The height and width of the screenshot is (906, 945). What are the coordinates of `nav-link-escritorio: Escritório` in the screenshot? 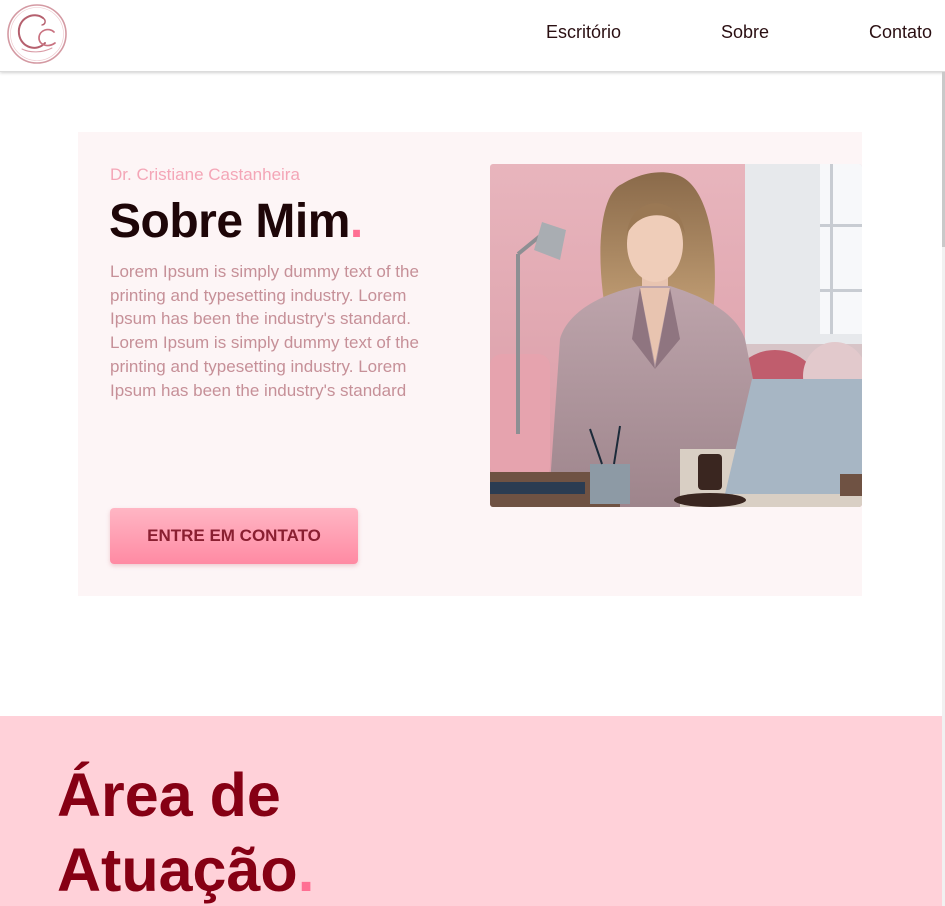 It's located at (583, 32).